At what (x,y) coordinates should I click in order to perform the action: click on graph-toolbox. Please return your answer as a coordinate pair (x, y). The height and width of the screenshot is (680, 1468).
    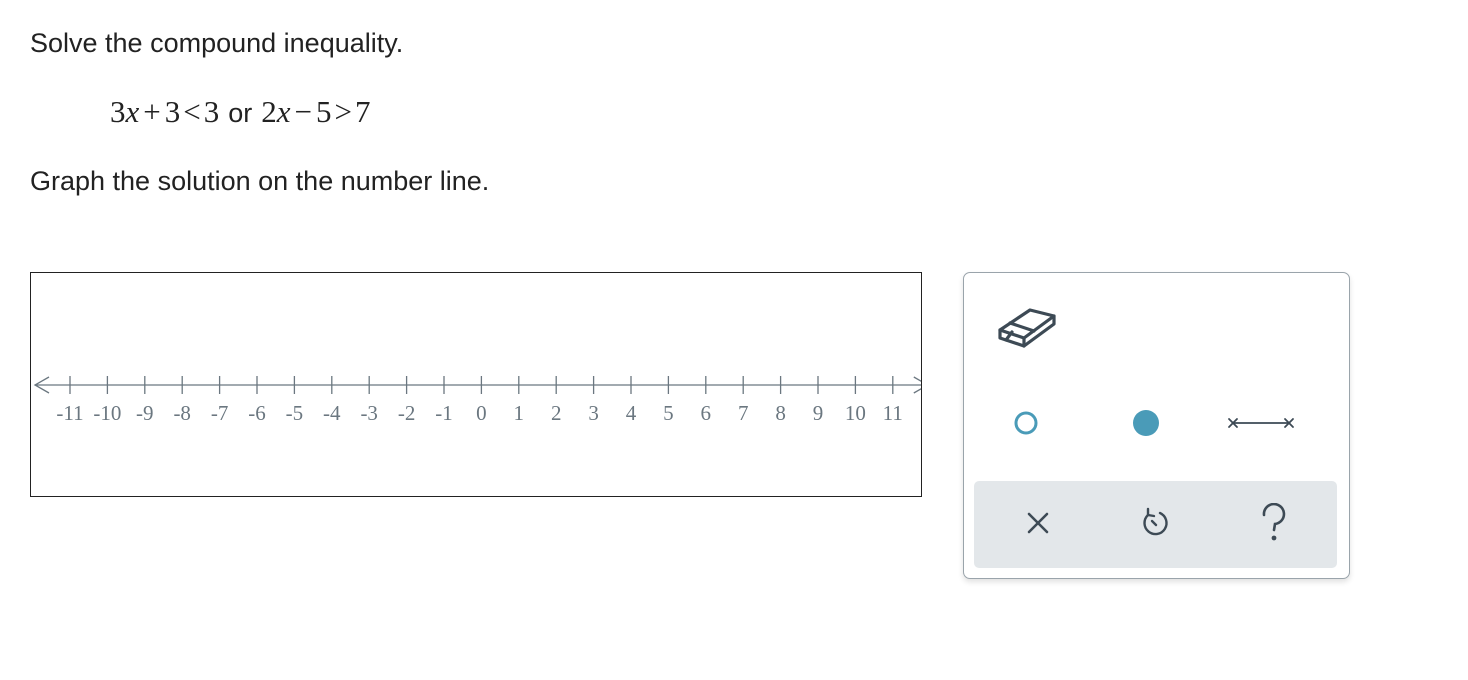
    Looking at the image, I should click on (1156, 425).